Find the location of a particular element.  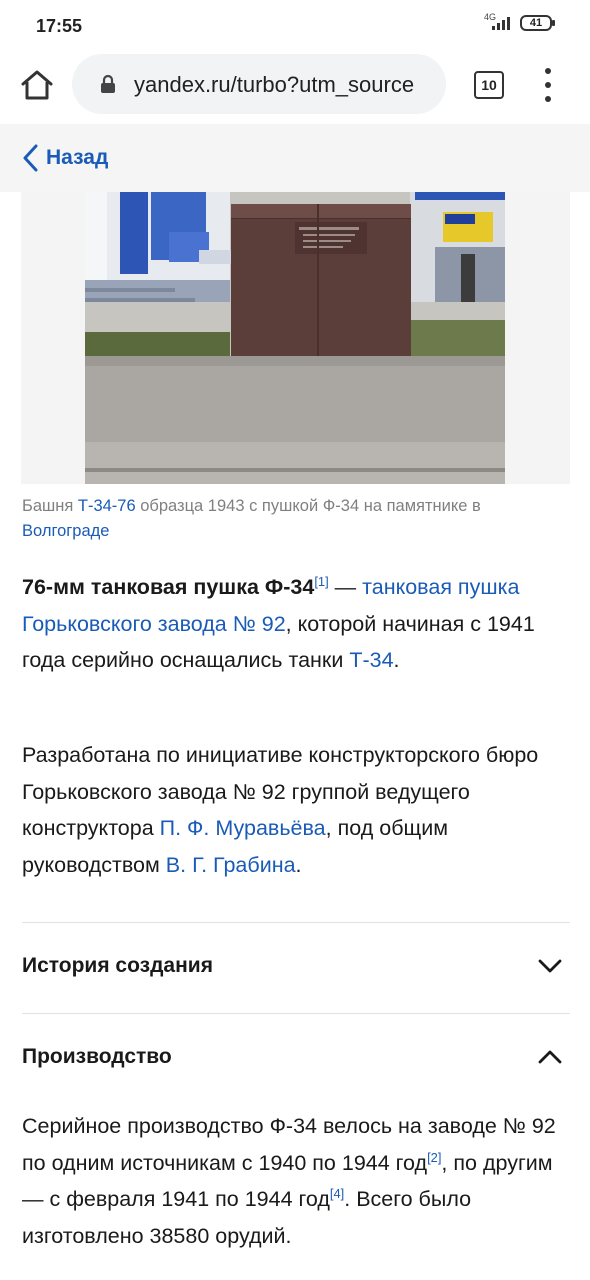

tab-switcher-button: 10 is located at coordinates (489, 85).